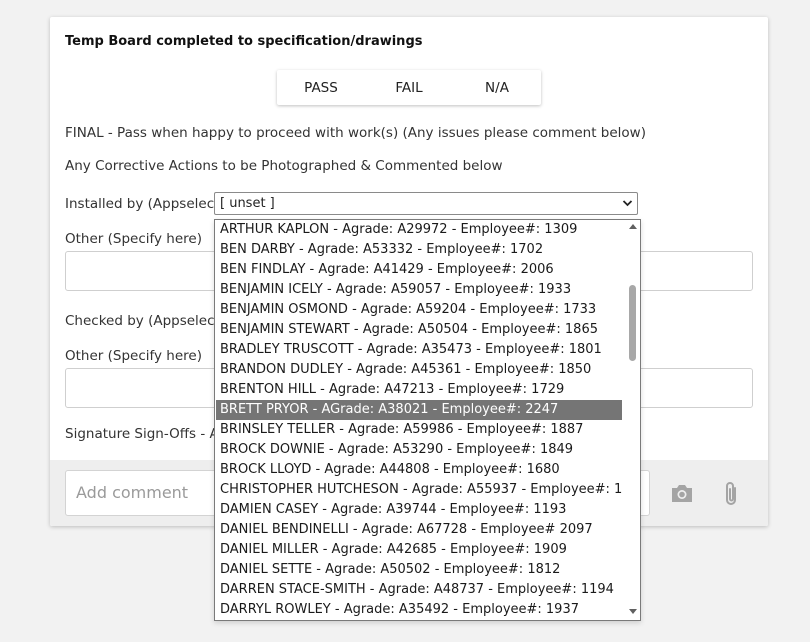  I want to click on dropdown-scrollbar, so click(632, 420).